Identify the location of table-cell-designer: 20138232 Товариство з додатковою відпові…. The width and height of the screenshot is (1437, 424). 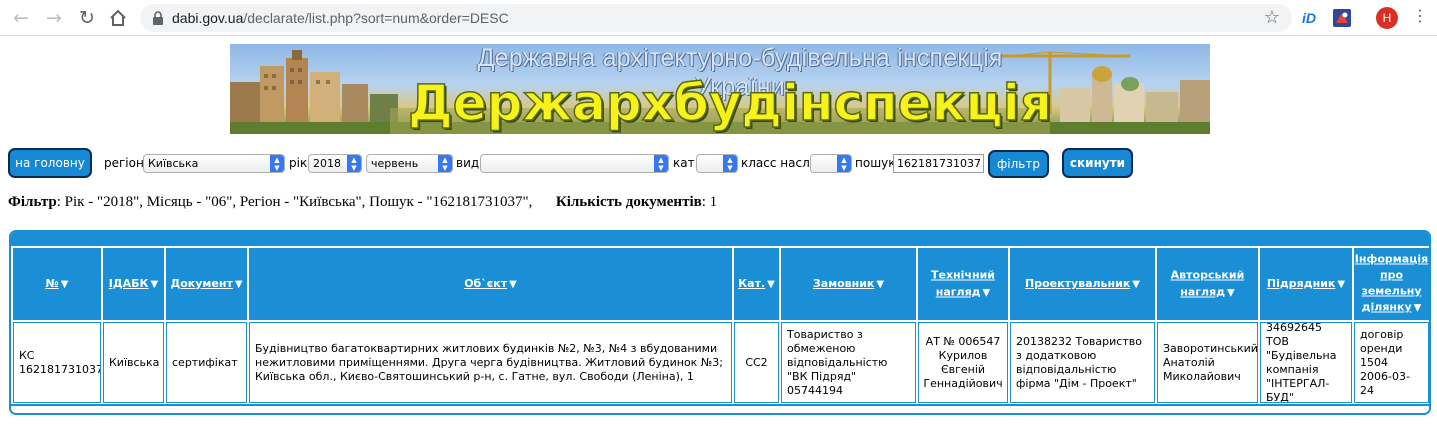
(1082, 362).